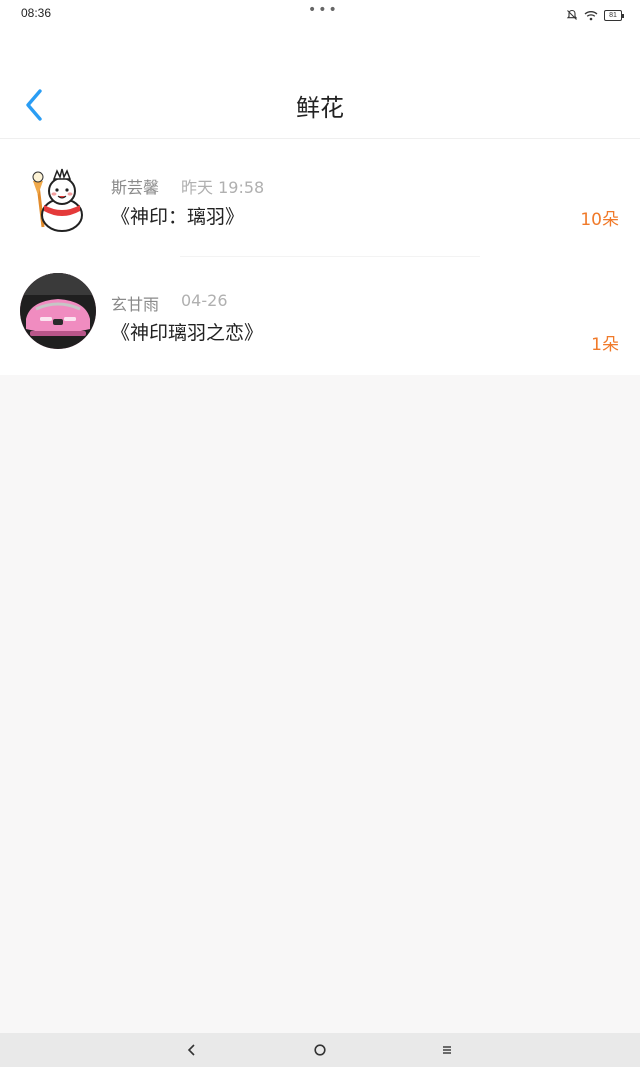  I want to click on more-dots-icon: •••, so click(323, 10).